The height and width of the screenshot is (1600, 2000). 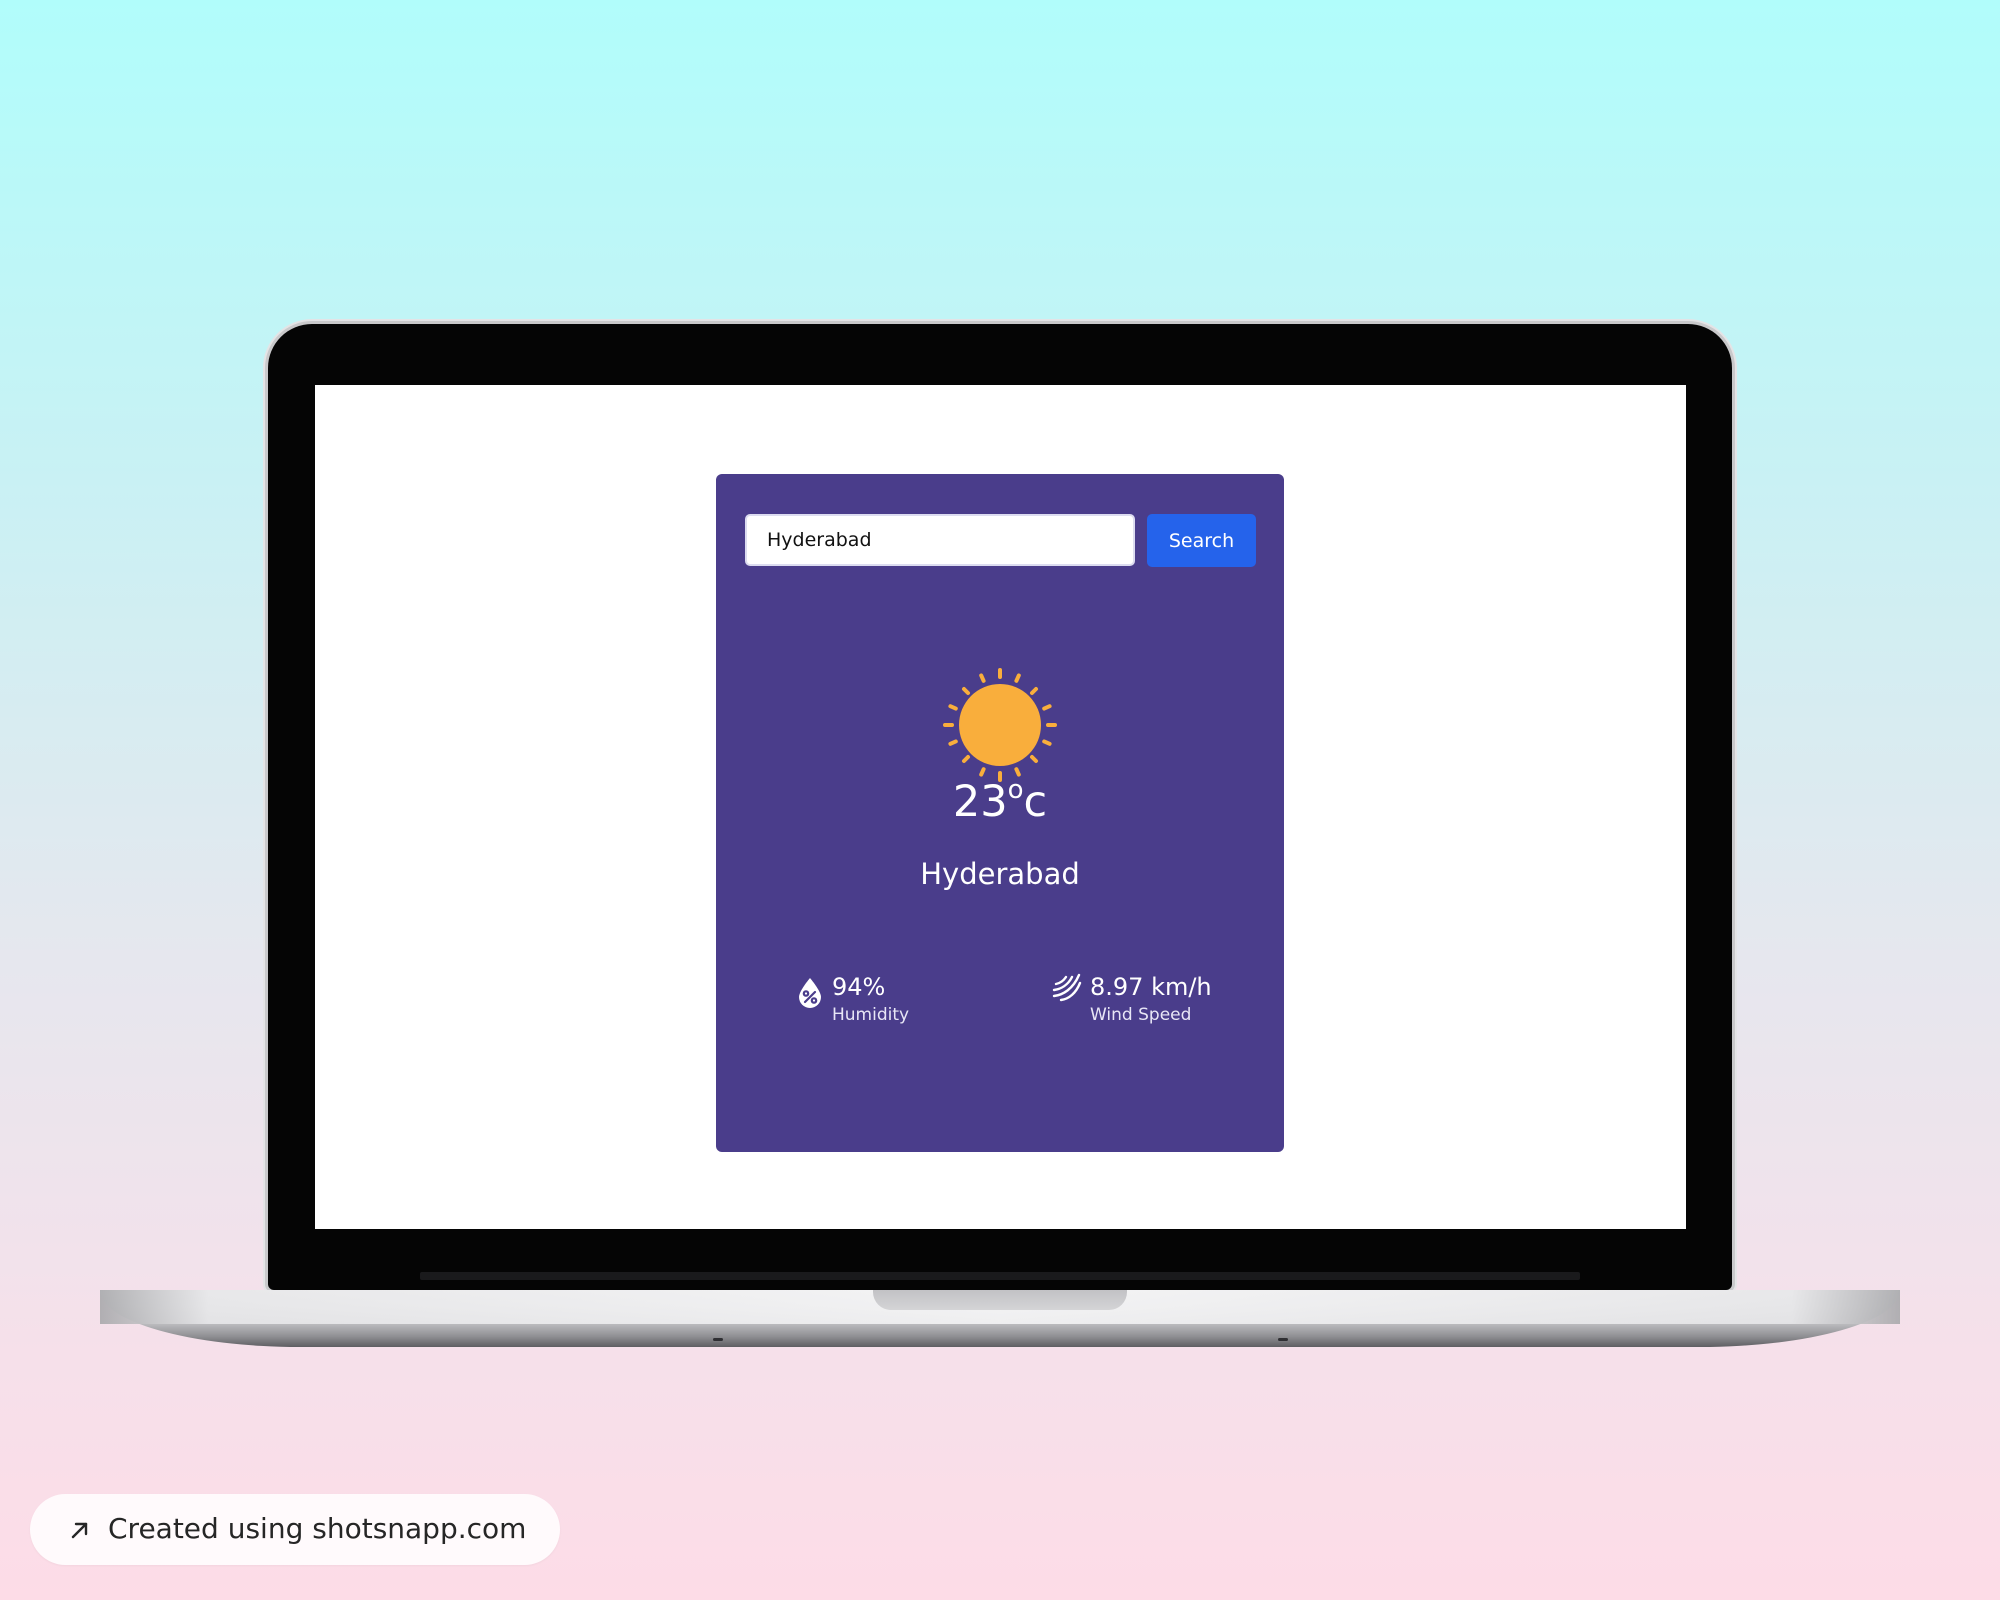 I want to click on search-button: Search, so click(x=1201, y=540).